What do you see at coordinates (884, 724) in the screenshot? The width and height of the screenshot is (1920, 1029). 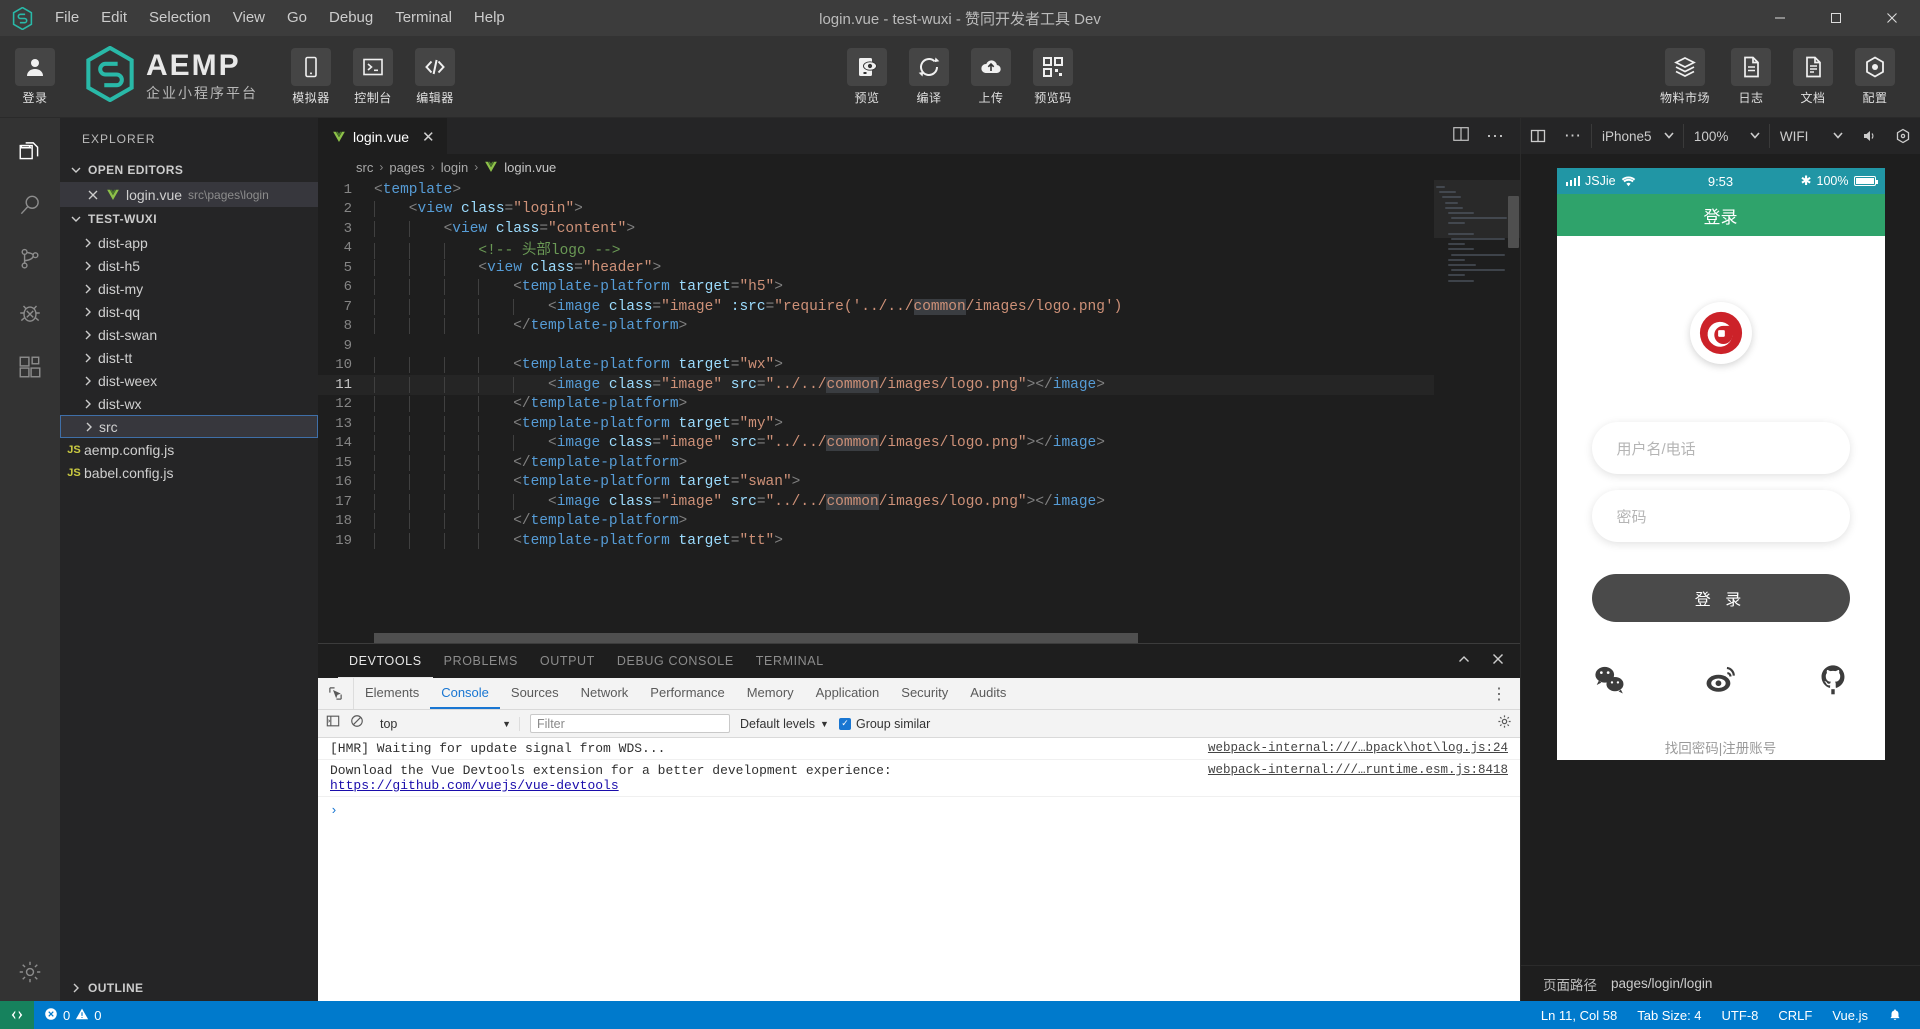 I see `group-similar-checkbox: ✓ Group similar` at bounding box center [884, 724].